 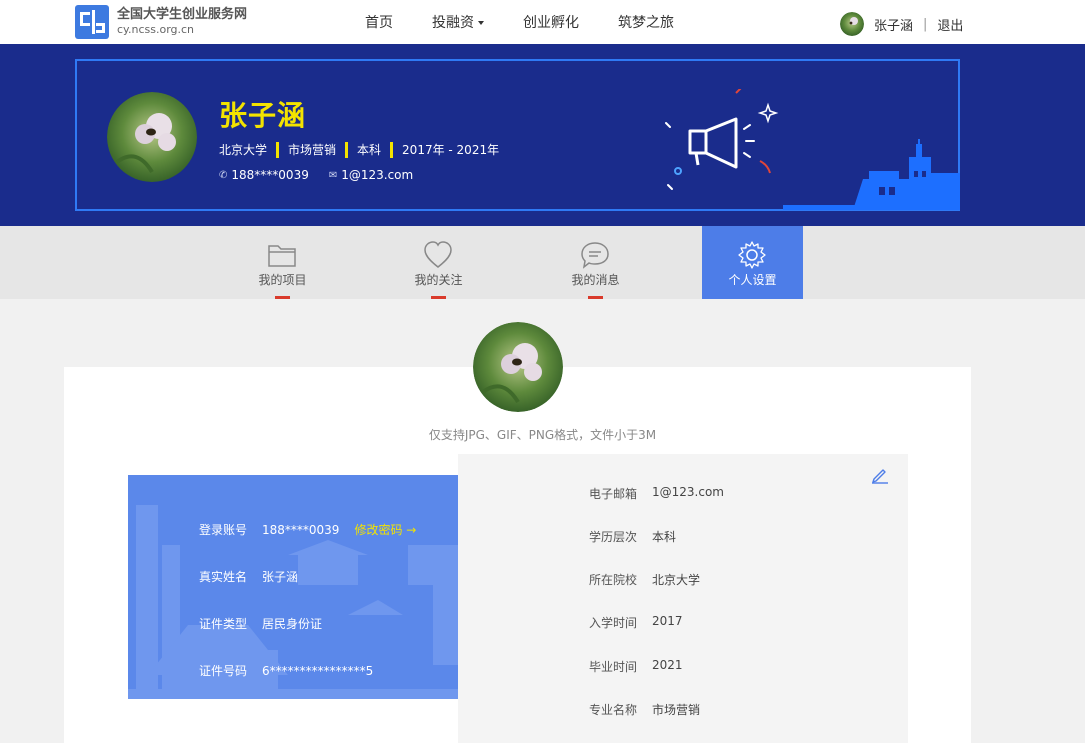 I want to click on nav-home: 首页, so click(x=379, y=22).